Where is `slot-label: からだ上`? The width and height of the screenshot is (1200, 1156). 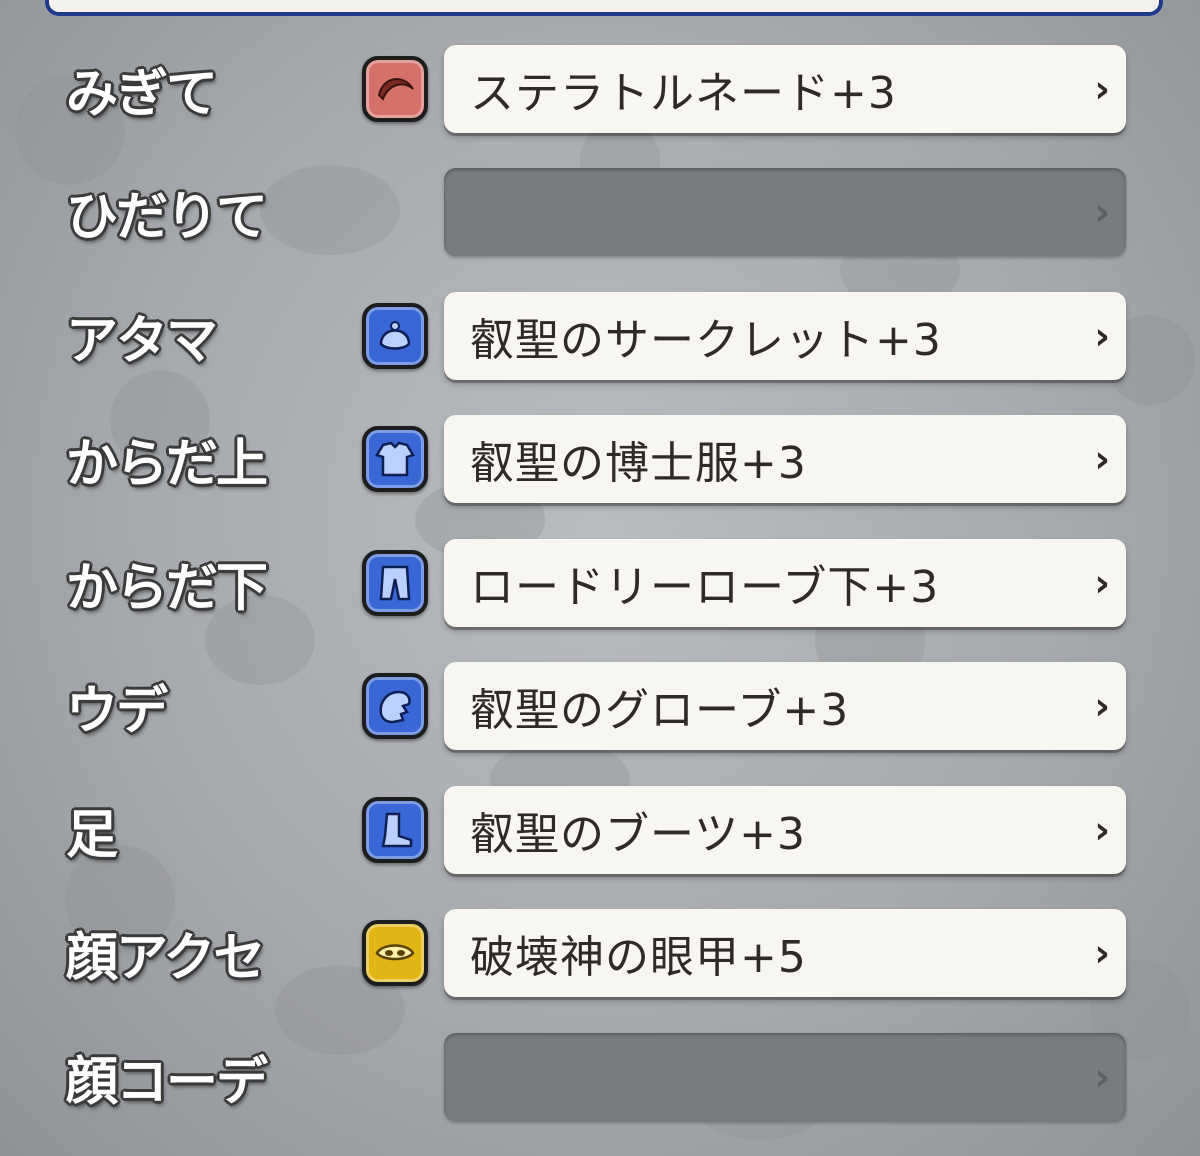
slot-label: からだ上 is located at coordinates (167, 464).